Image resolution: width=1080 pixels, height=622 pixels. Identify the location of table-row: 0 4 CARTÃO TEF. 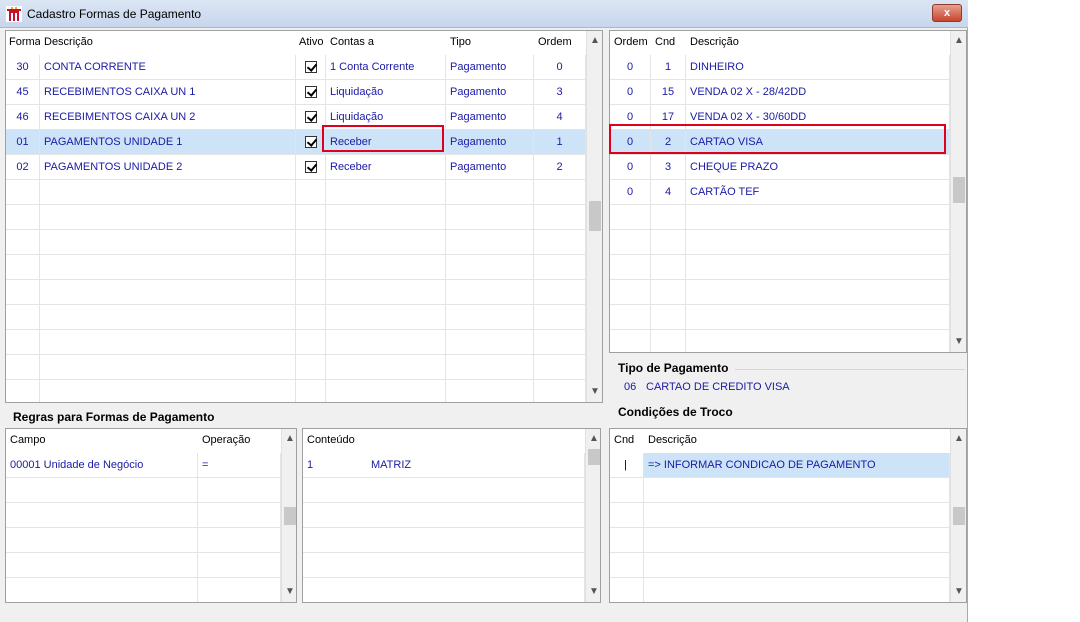
(780, 192).